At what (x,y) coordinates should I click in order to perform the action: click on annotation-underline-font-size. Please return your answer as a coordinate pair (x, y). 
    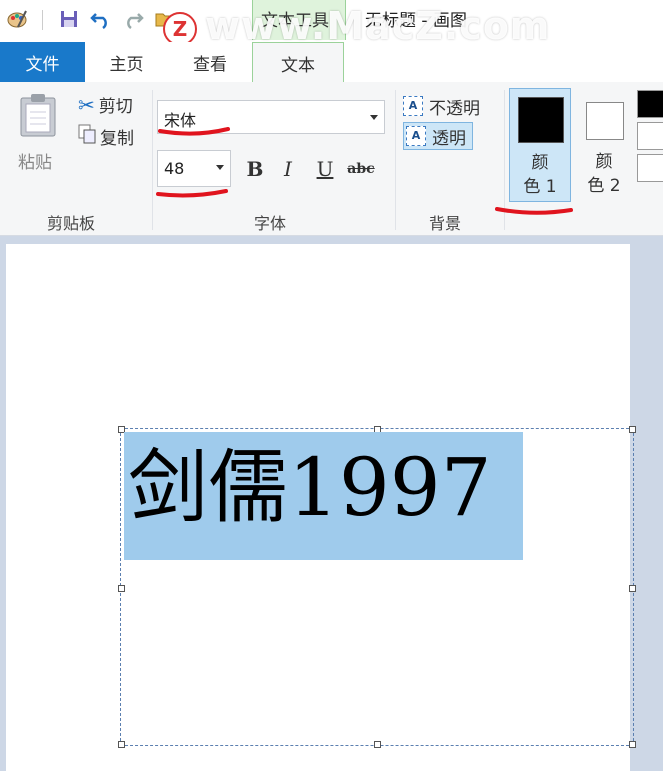
    Looking at the image, I should click on (192, 193).